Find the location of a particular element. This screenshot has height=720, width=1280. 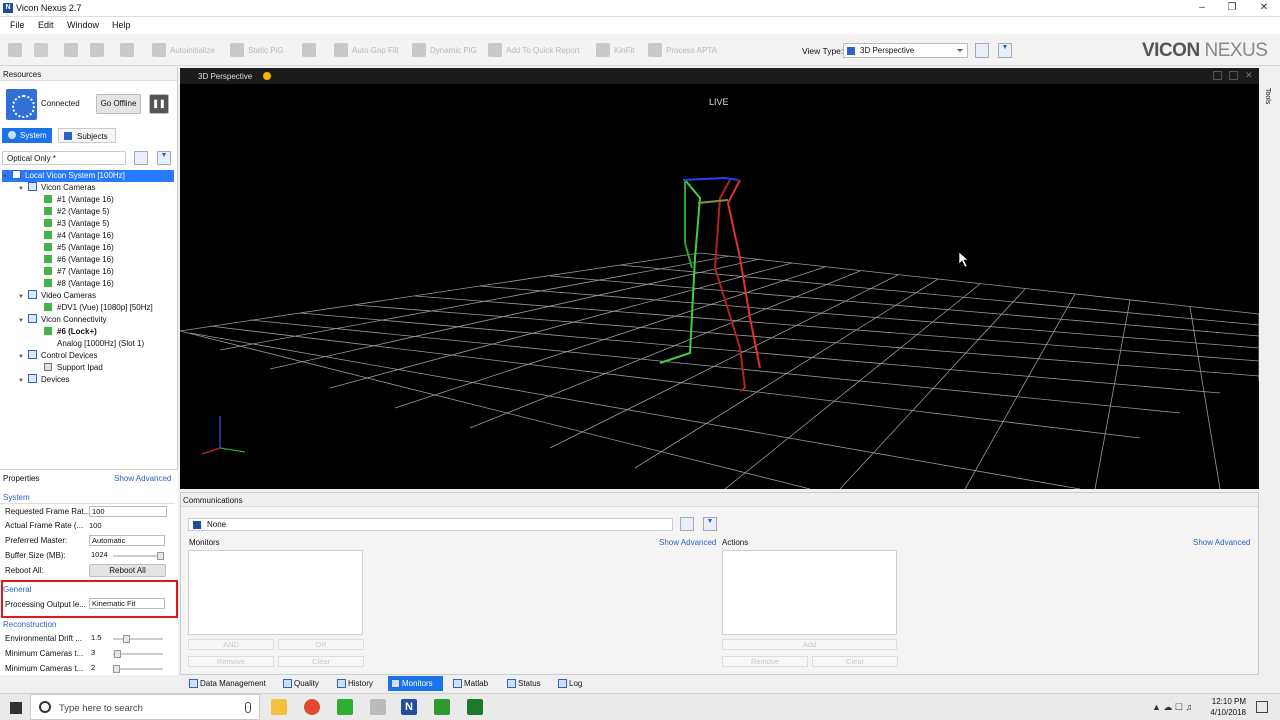

min-cameras-start-slider is located at coordinates (138, 654).